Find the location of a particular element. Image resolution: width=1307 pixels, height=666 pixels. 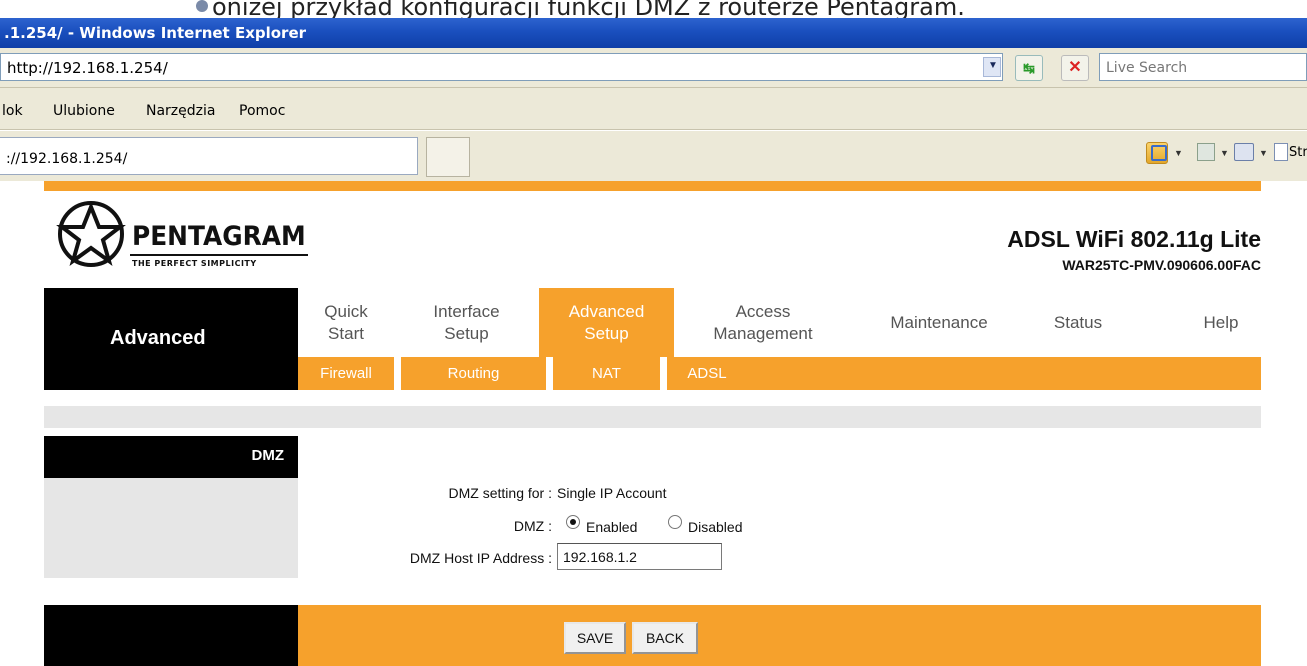

dmz-section-header: DMZ is located at coordinates (171, 457).